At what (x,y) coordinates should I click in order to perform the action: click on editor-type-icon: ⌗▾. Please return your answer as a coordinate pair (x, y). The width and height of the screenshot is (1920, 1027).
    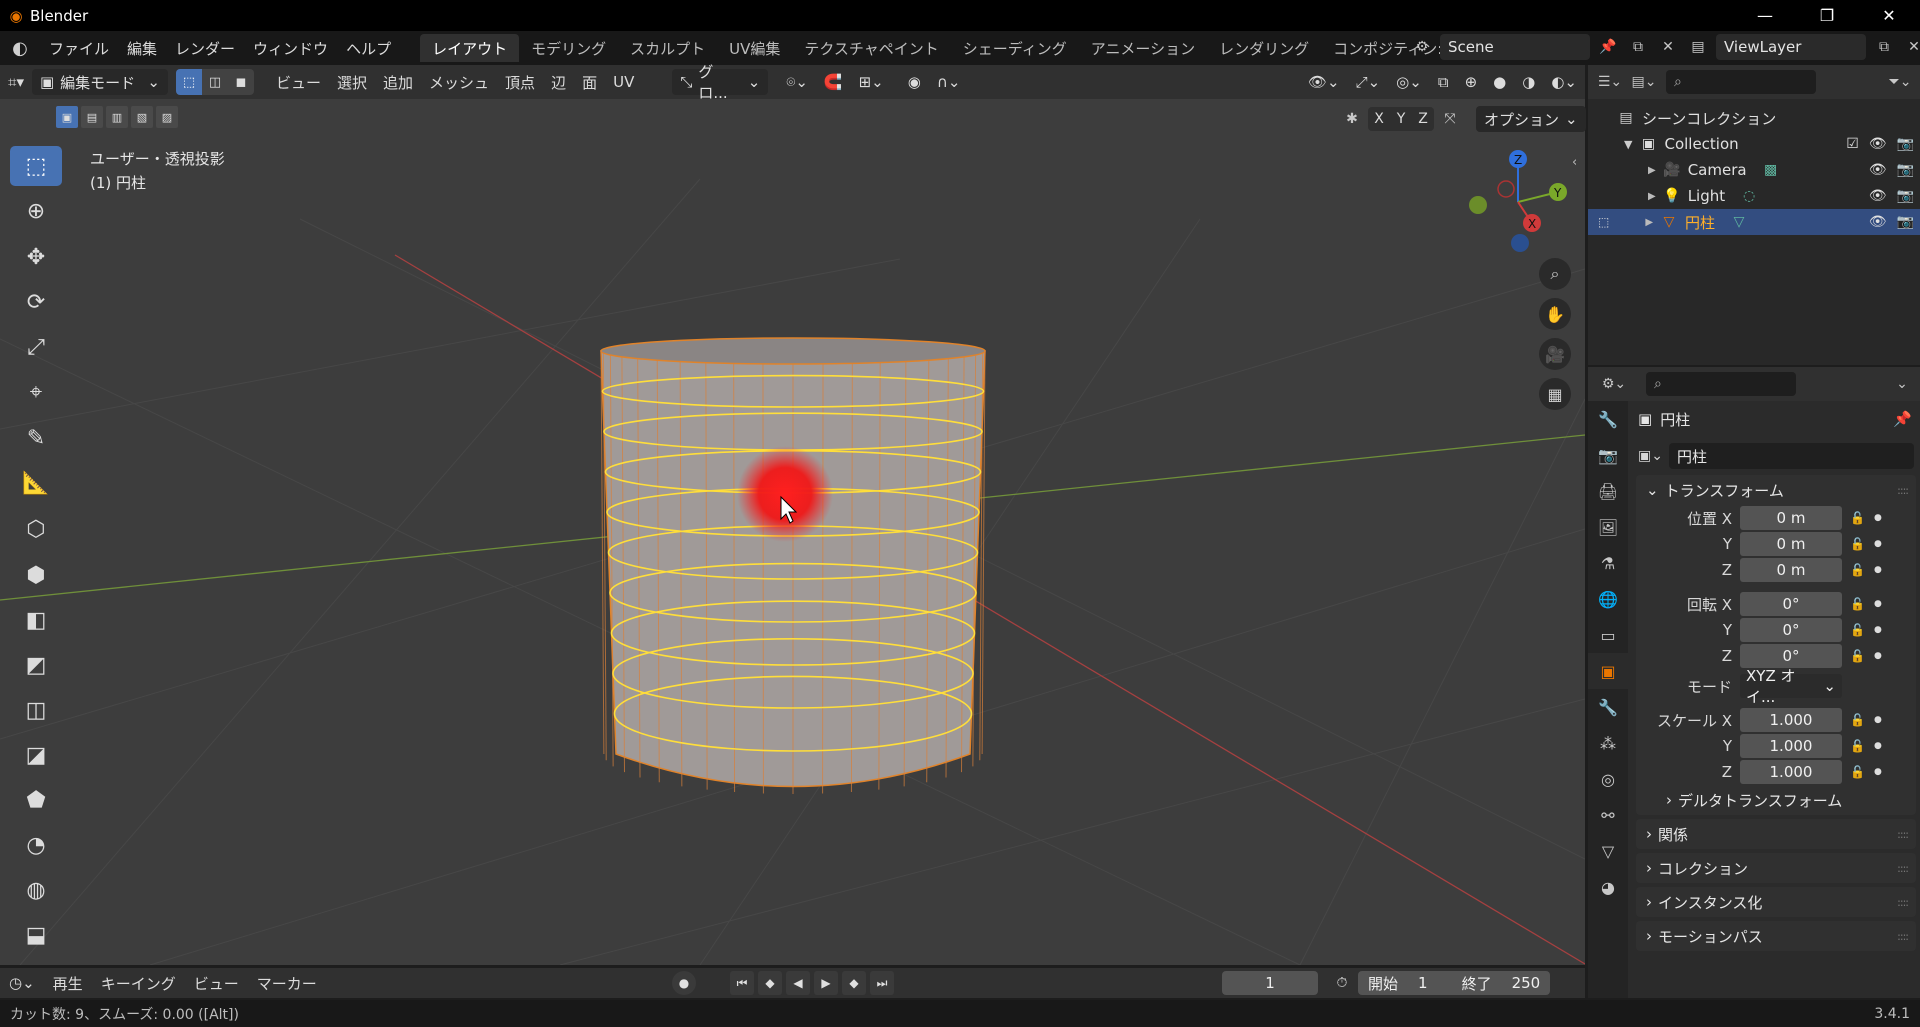
    Looking at the image, I should click on (16, 82).